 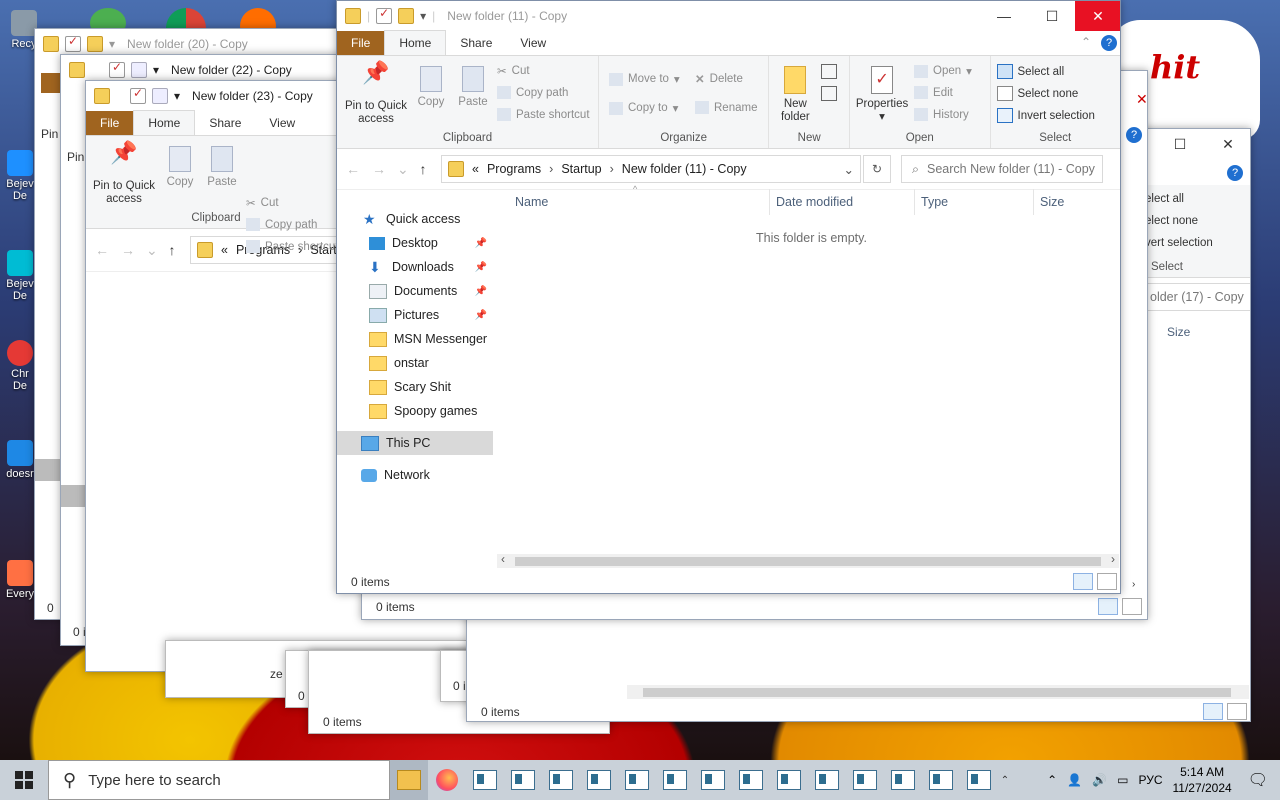 I want to click on taskbar-search-input: ⚲ Type here to search, so click(x=219, y=780).